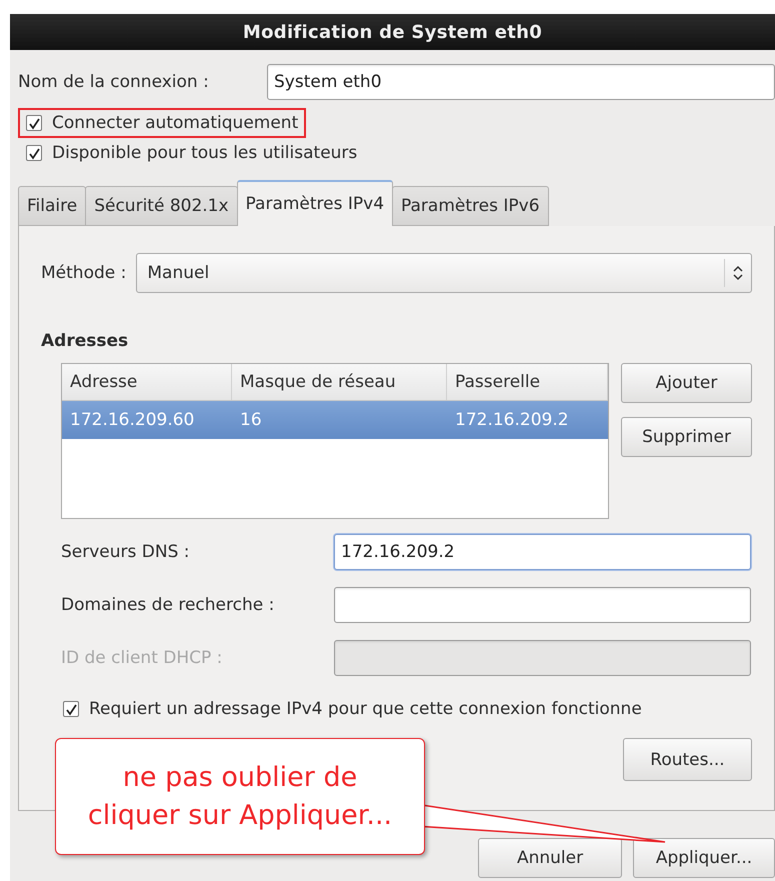 Image resolution: width=775 pixels, height=881 pixels. What do you see at coordinates (52, 206) in the screenshot?
I see `tab: Filaire` at bounding box center [52, 206].